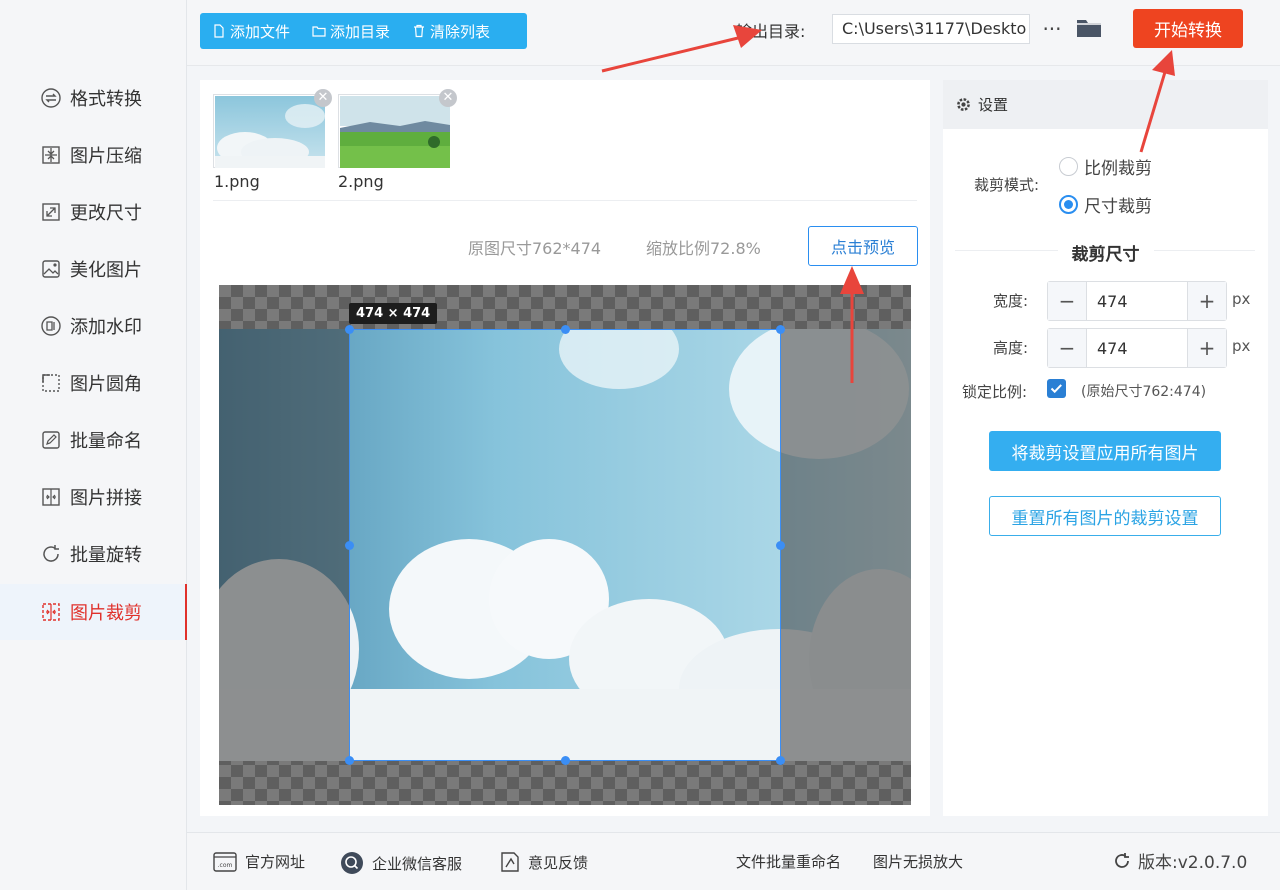 This screenshot has width=1280, height=890. Describe the element at coordinates (106, 99) in the screenshot. I see `sidebar-item-label: 格式转换` at that location.